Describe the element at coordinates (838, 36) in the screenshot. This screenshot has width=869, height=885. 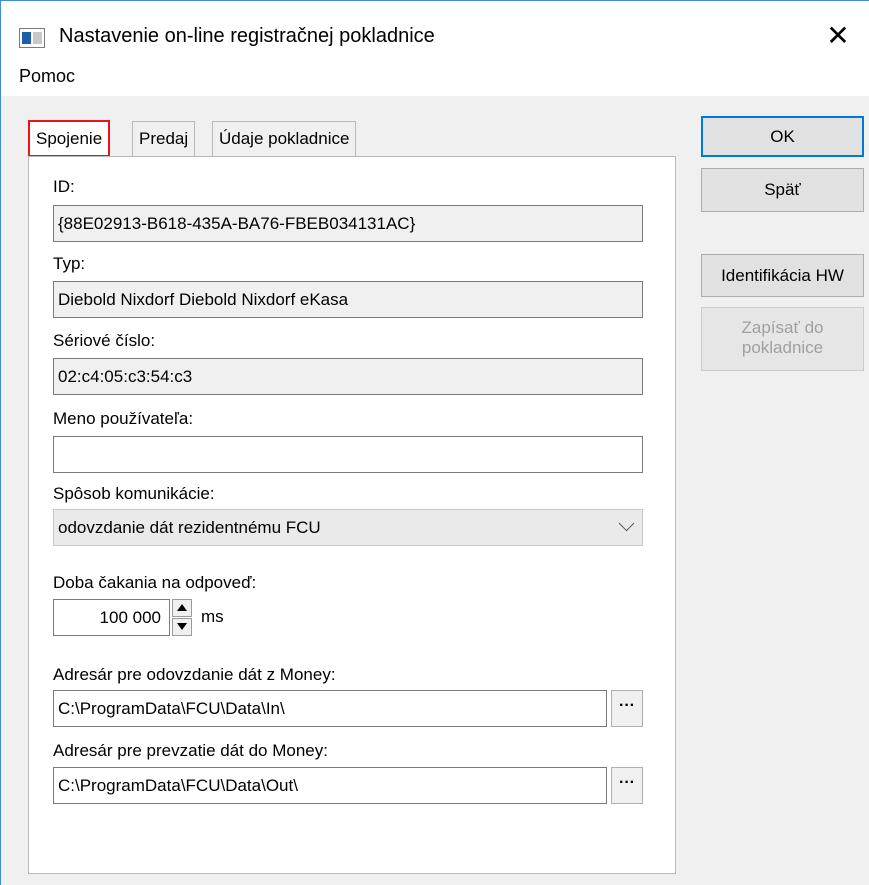
I see `close-icon: ✕` at that location.